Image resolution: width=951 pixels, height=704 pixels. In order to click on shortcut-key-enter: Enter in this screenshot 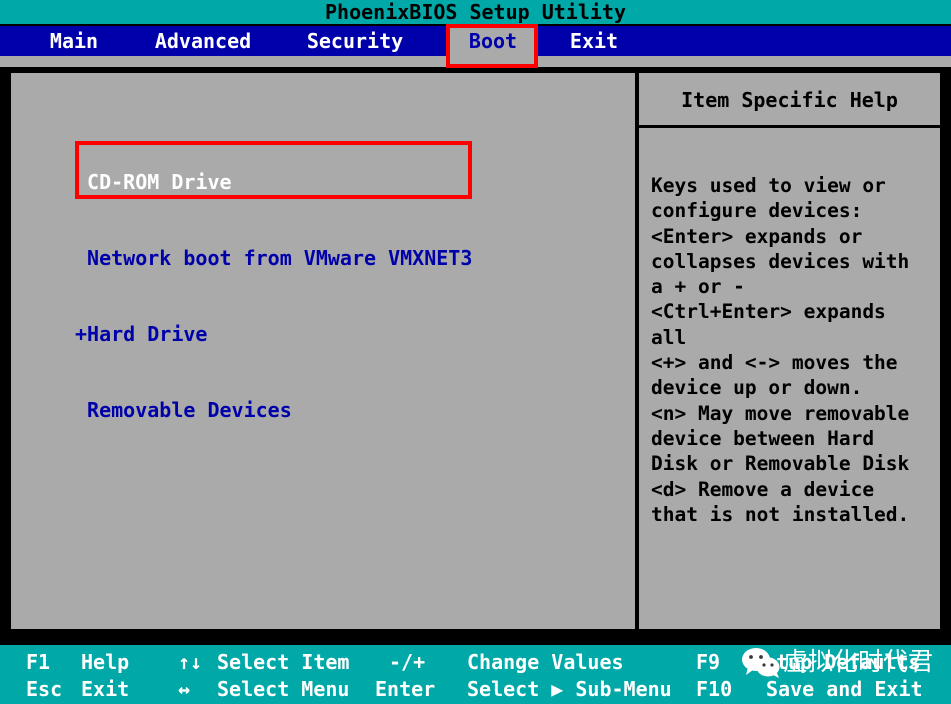, I will do `click(405, 689)`.